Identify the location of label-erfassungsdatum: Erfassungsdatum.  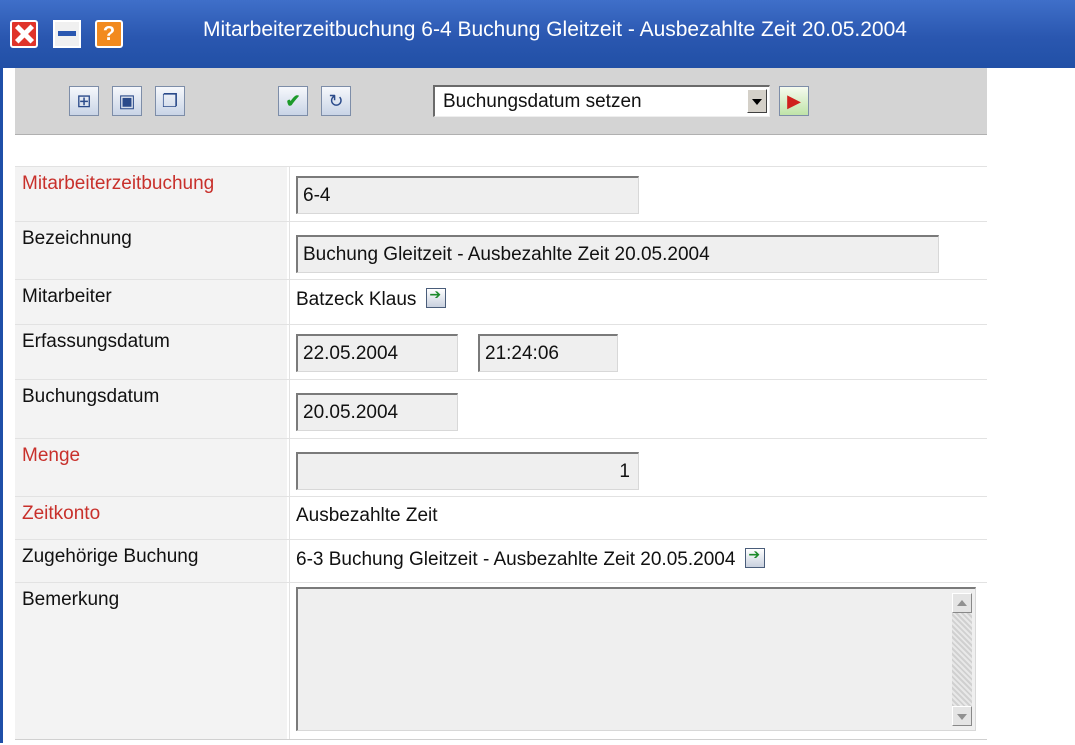
(151, 352).